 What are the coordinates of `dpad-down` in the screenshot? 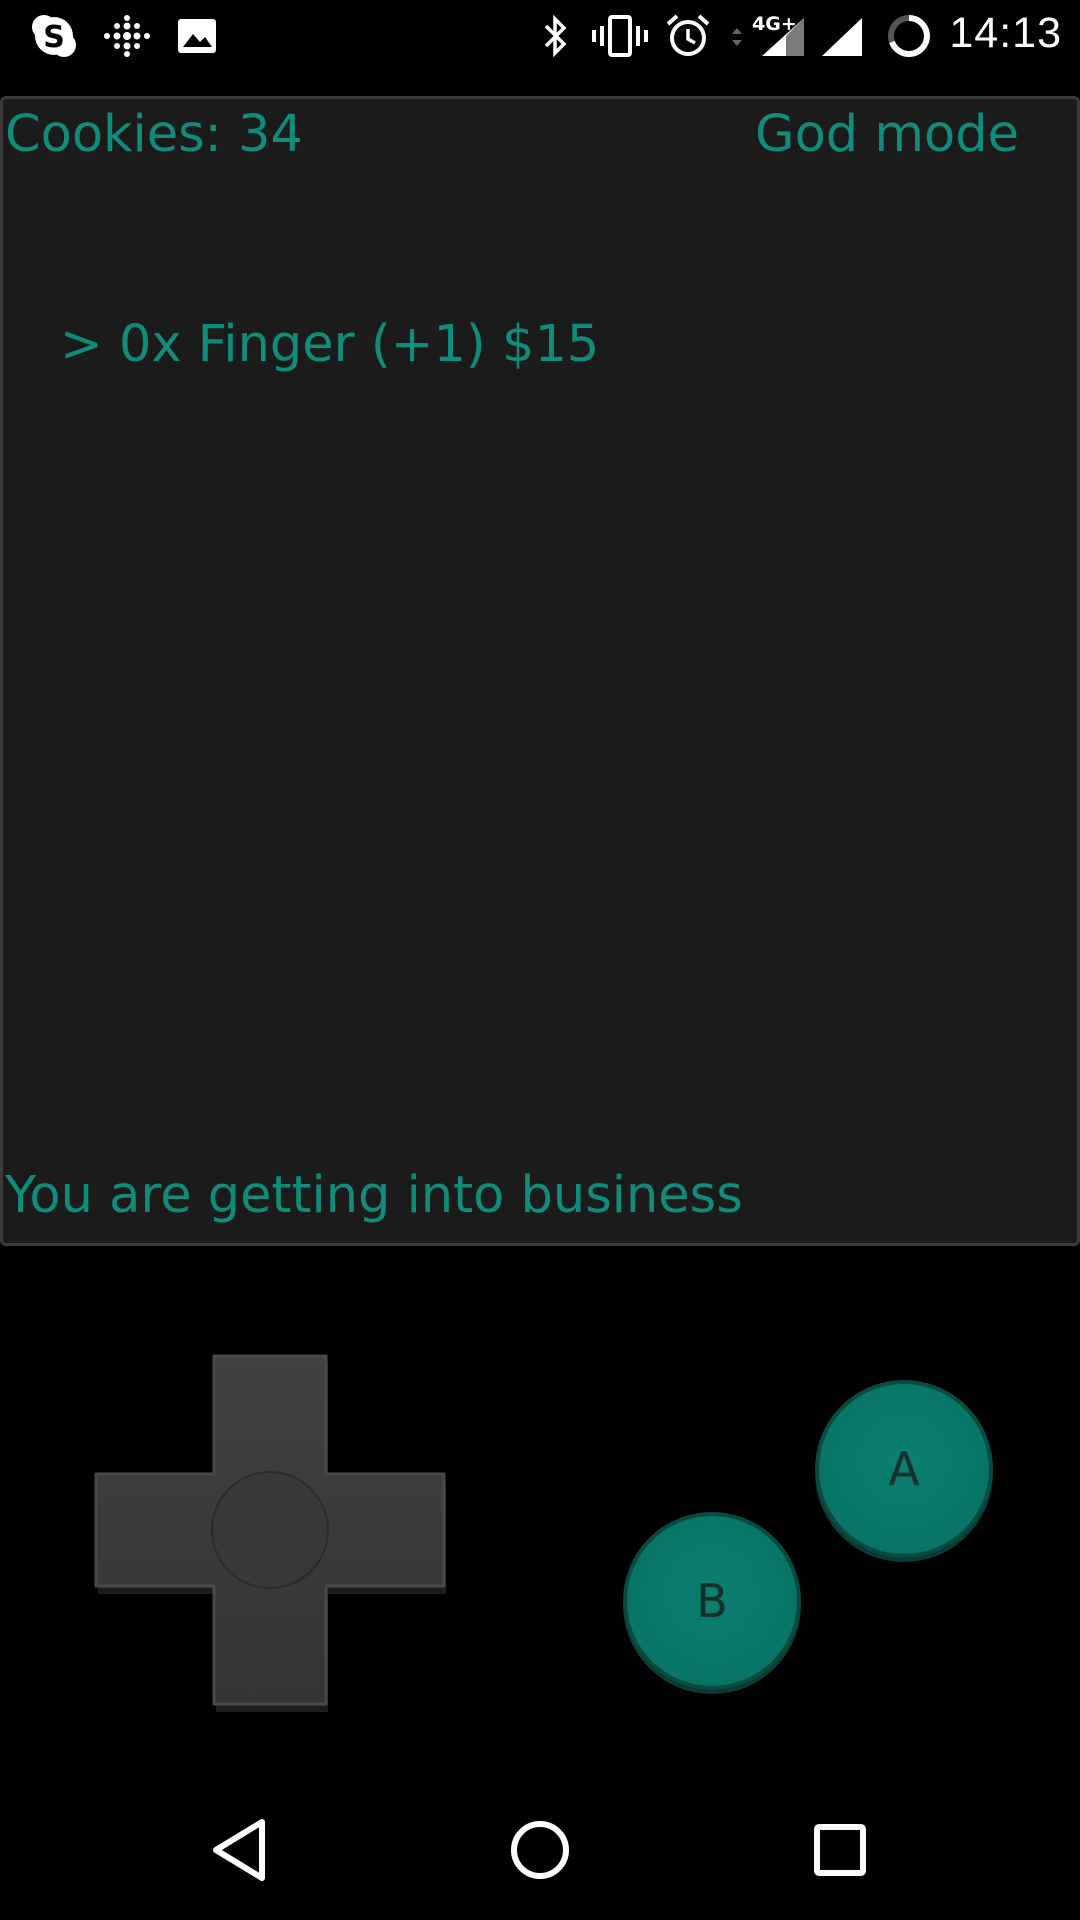 It's located at (270, 1644).